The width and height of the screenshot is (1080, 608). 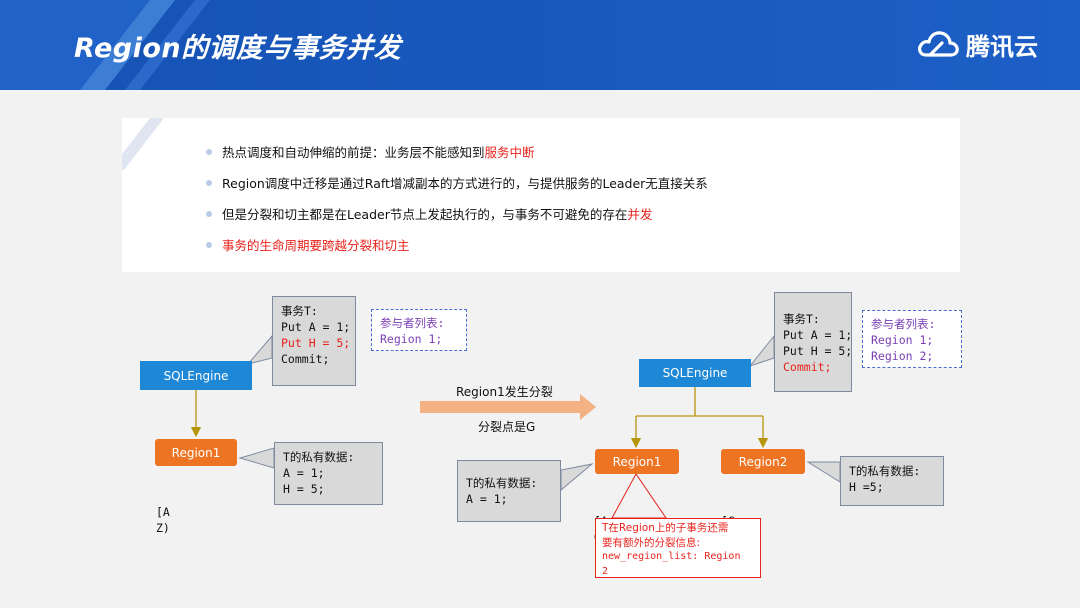 I want to click on note-line: 2, so click(x=605, y=571).